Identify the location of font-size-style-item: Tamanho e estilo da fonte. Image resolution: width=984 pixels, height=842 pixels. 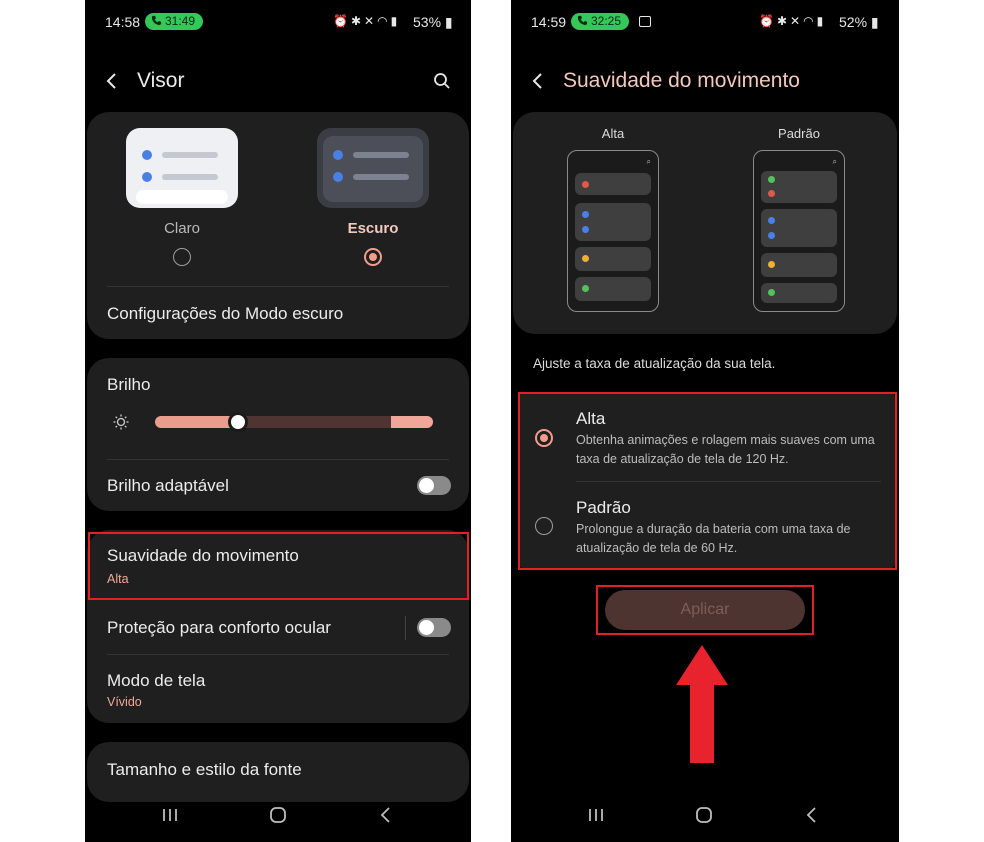
(204, 770).